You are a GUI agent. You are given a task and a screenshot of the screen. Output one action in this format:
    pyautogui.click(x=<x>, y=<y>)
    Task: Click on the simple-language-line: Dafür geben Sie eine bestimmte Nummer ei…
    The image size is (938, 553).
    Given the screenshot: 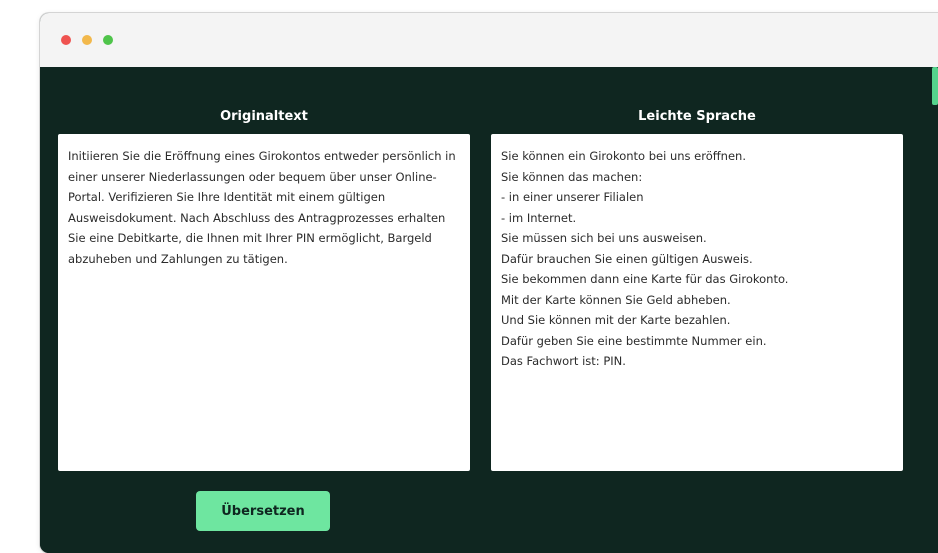 What is the action you would take?
    pyautogui.click(x=634, y=340)
    